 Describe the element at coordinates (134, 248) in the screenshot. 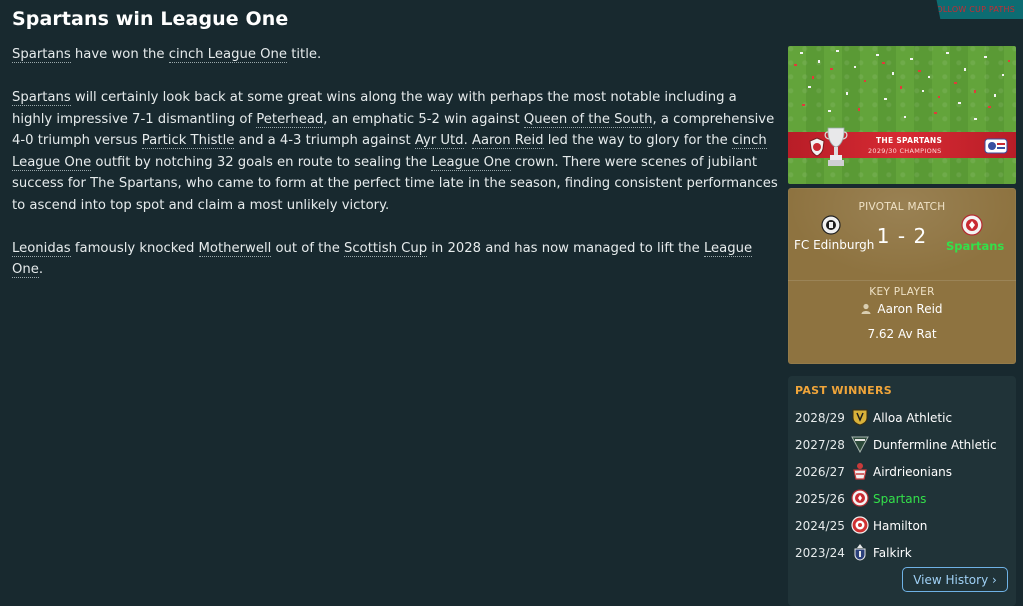

I see `article-text: famously knocked` at that location.